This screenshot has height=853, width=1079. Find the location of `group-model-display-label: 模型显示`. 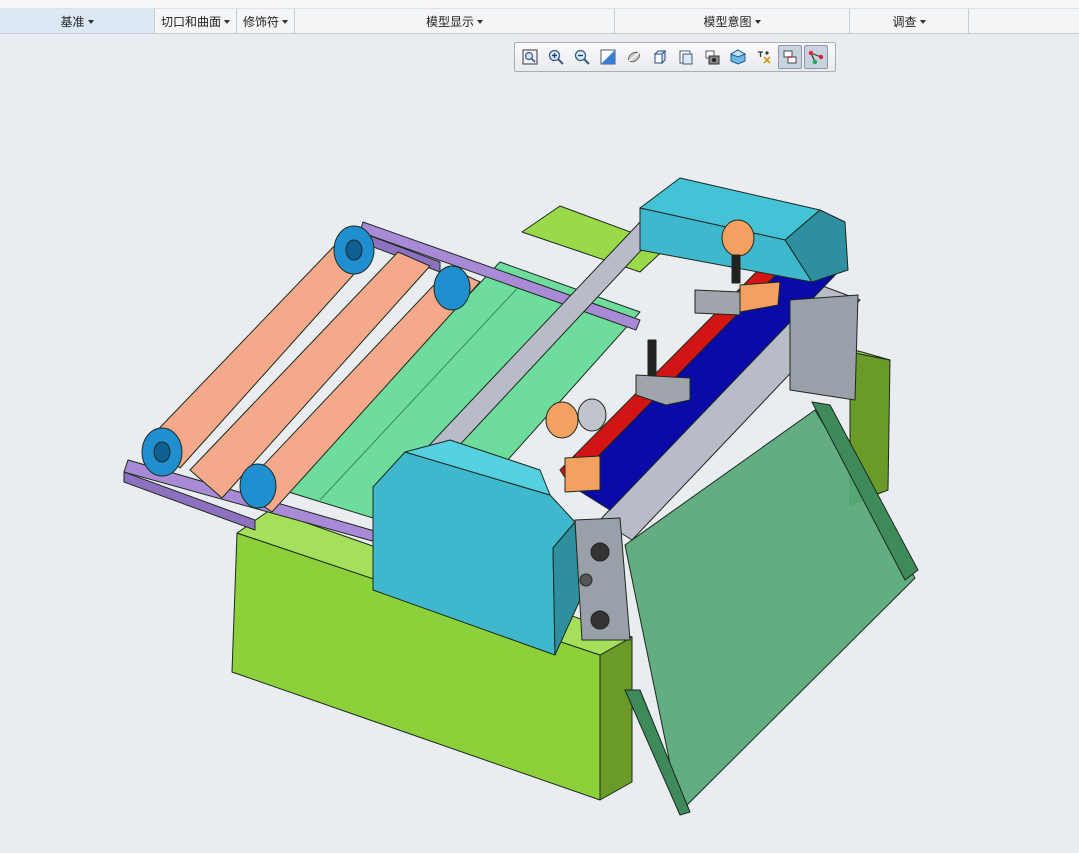

group-model-display-label: 模型显示 is located at coordinates (449, 21).